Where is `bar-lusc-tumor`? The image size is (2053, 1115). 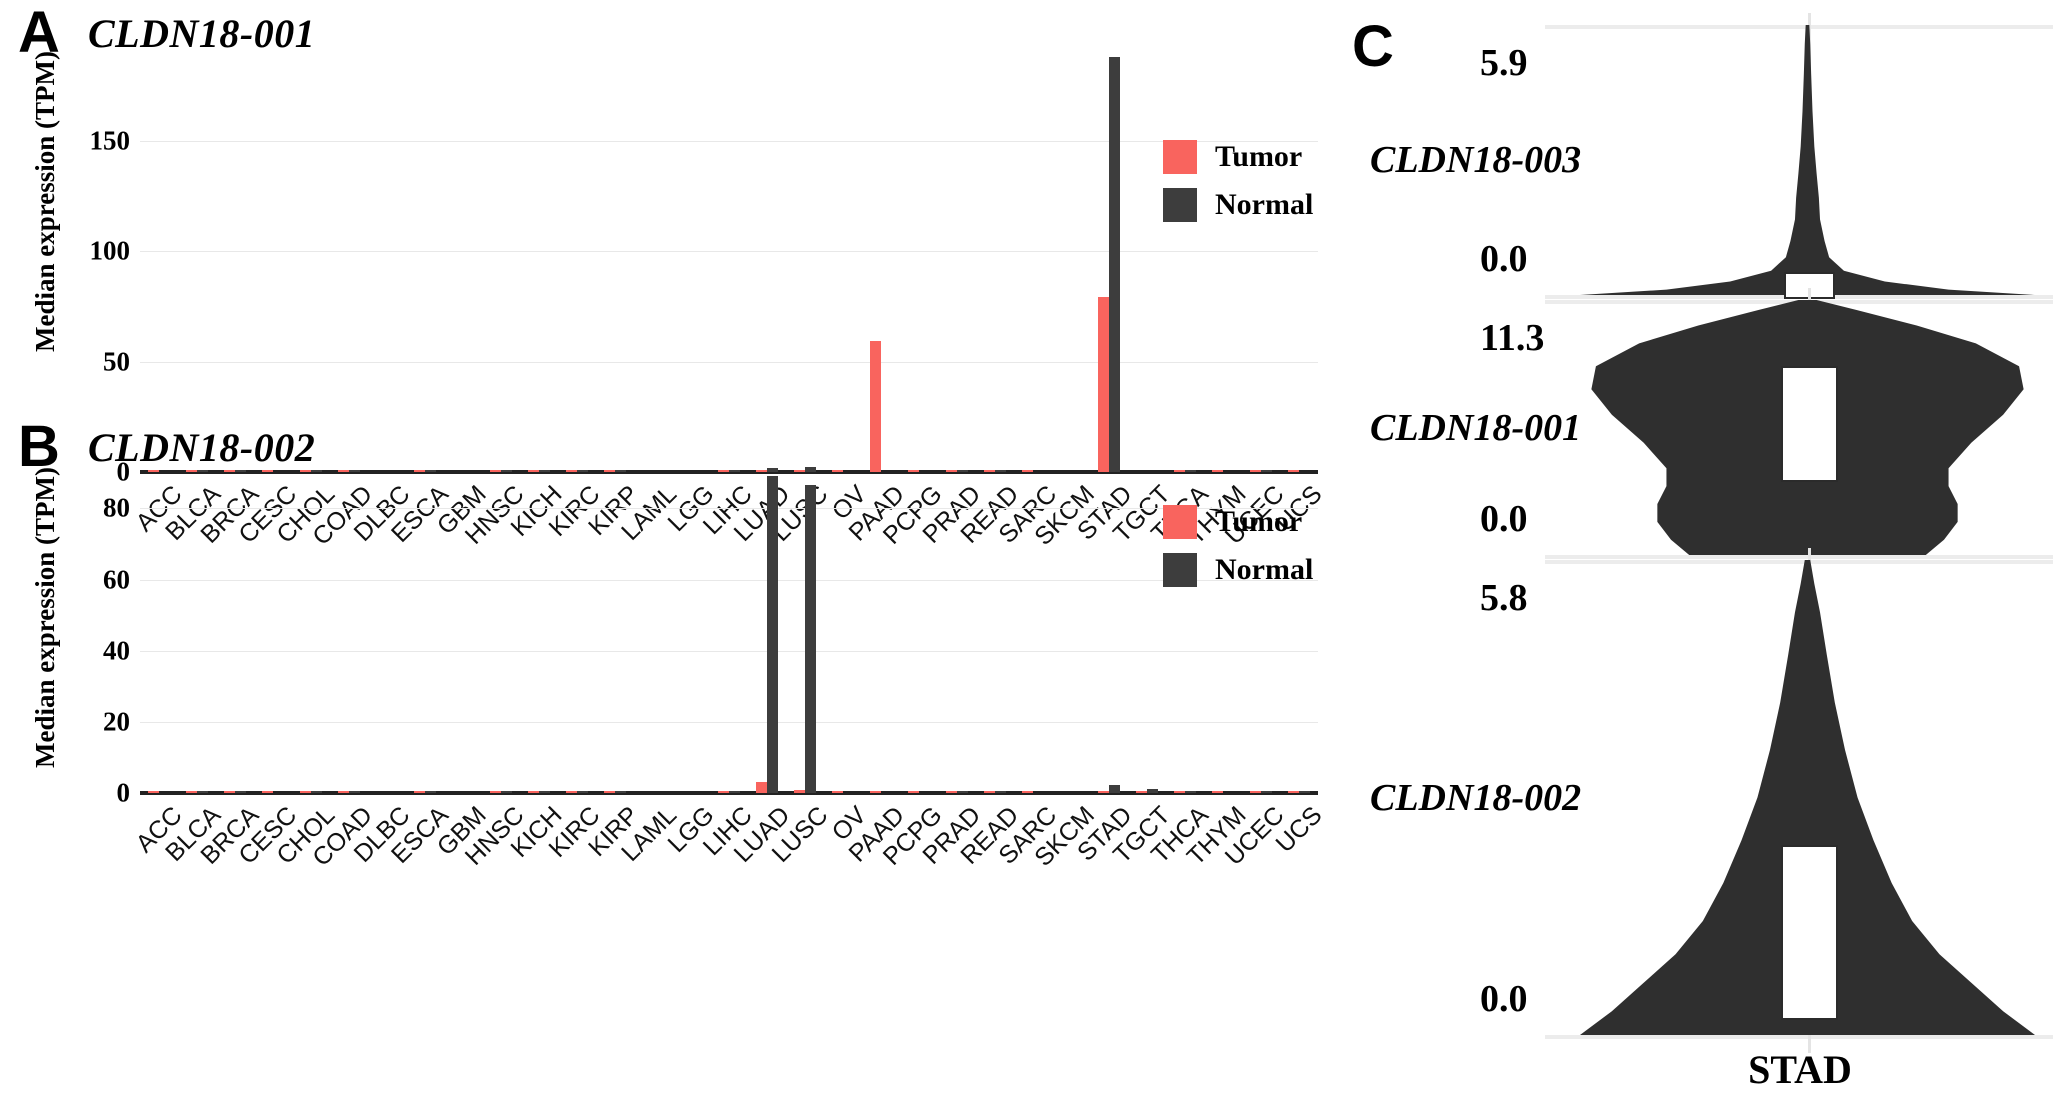
bar-lusc-tumor is located at coordinates (799, 791).